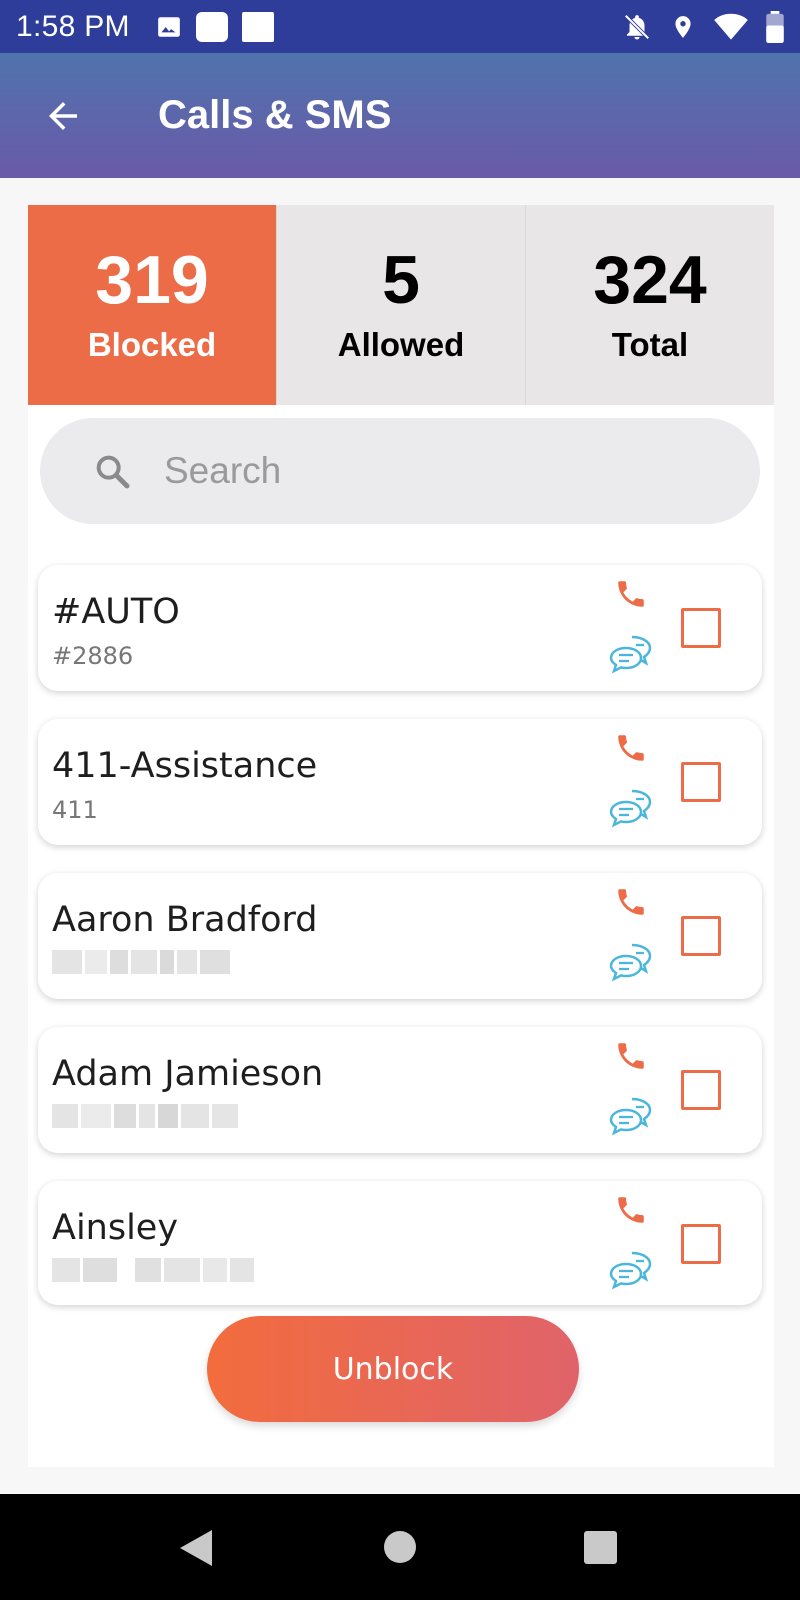  Describe the element at coordinates (168, 26) in the screenshot. I see `image-icon` at that location.